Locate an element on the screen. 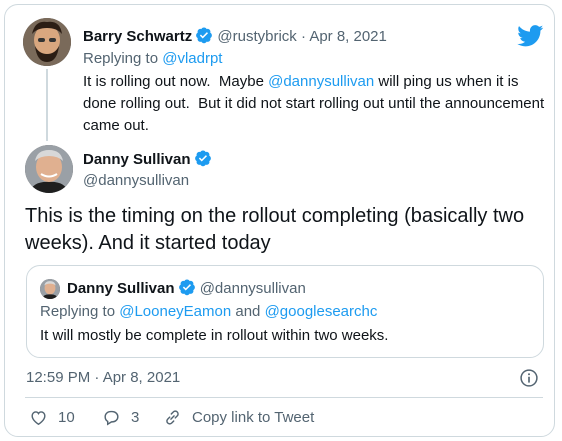  tweet-timestamp: 12:59 PM · Apr 8, 2021 is located at coordinates (103, 378).